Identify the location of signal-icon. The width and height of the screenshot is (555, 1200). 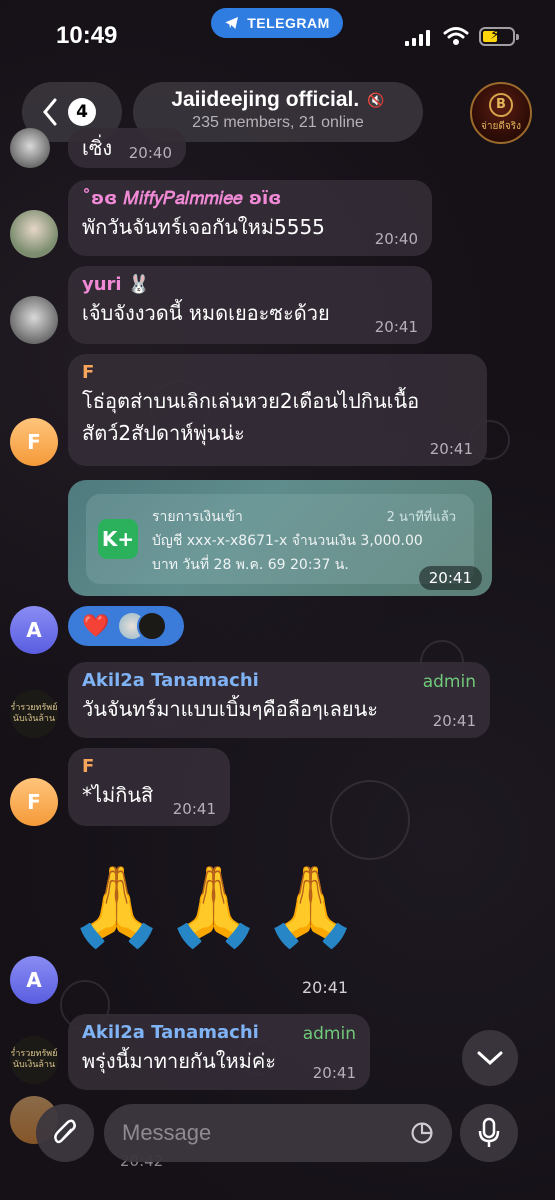
(417, 38).